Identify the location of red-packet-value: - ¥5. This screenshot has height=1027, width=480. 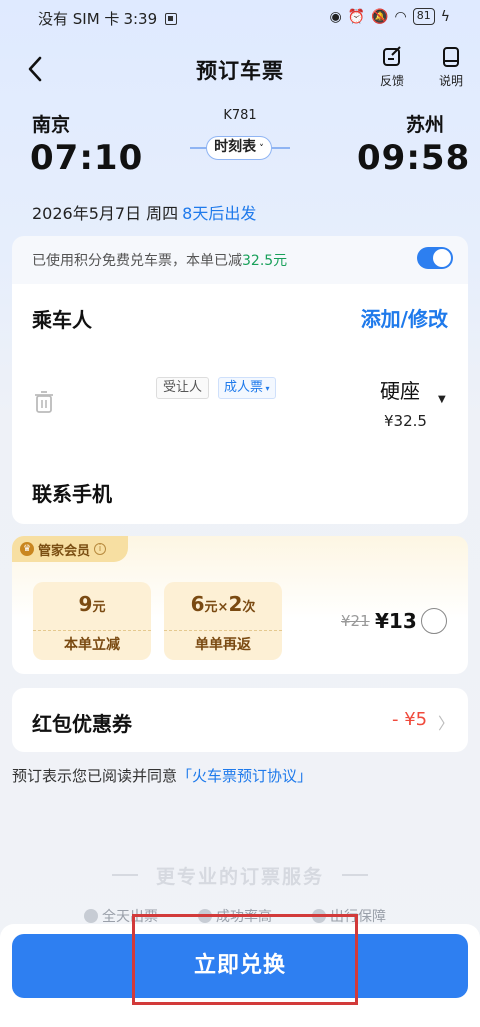
(410, 719).